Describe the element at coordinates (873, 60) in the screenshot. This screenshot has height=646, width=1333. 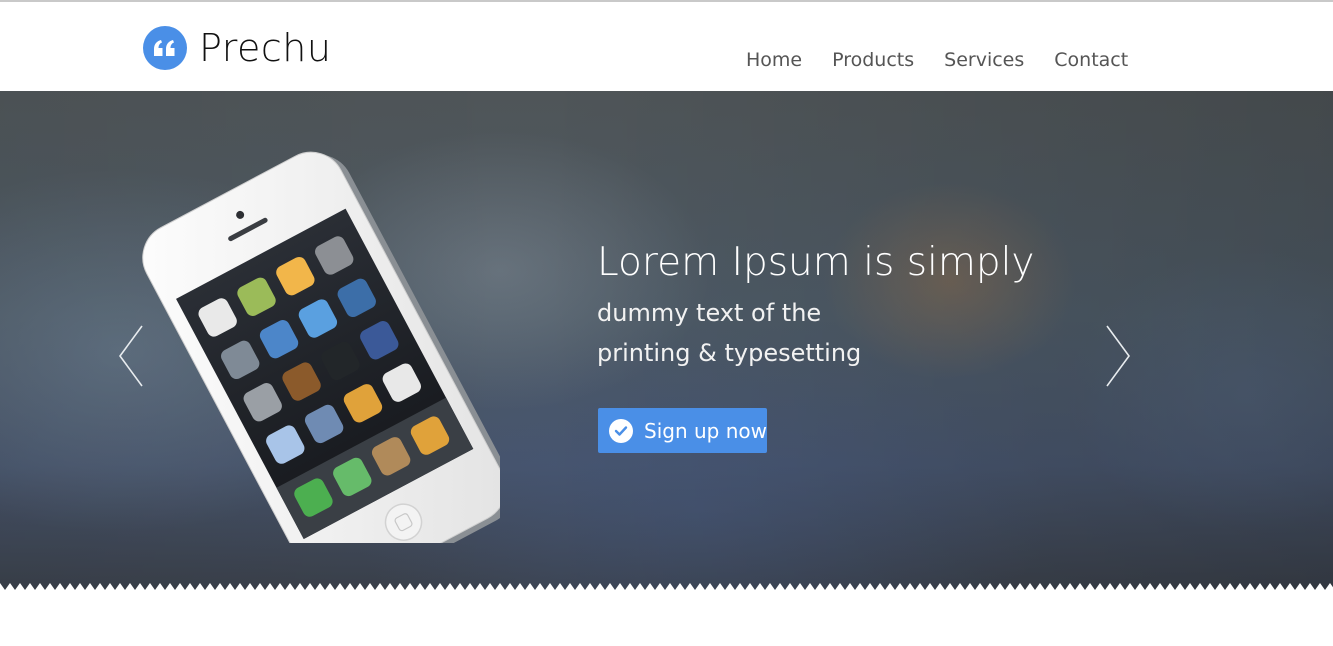
I see `nav-products: Products` at that location.